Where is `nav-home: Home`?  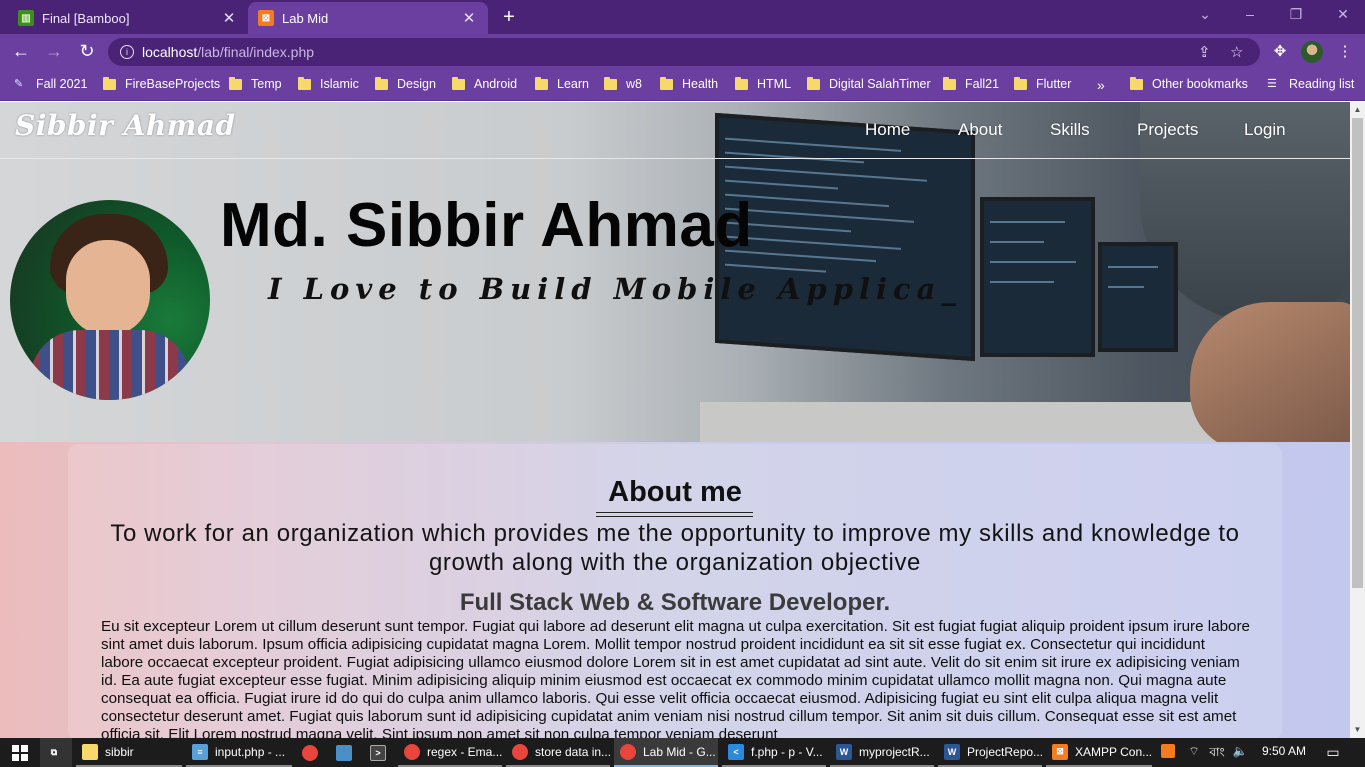
nav-home: Home is located at coordinates (887, 130).